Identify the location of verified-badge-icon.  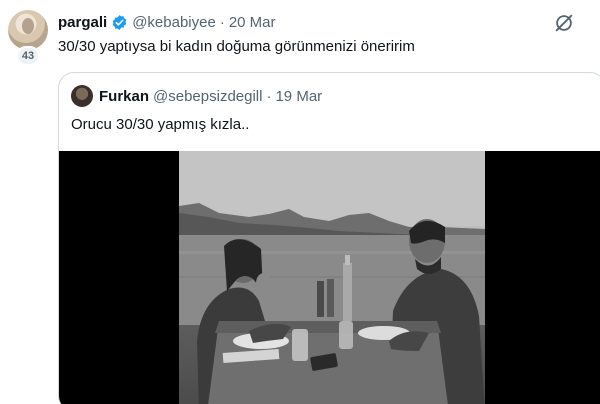
(119, 22).